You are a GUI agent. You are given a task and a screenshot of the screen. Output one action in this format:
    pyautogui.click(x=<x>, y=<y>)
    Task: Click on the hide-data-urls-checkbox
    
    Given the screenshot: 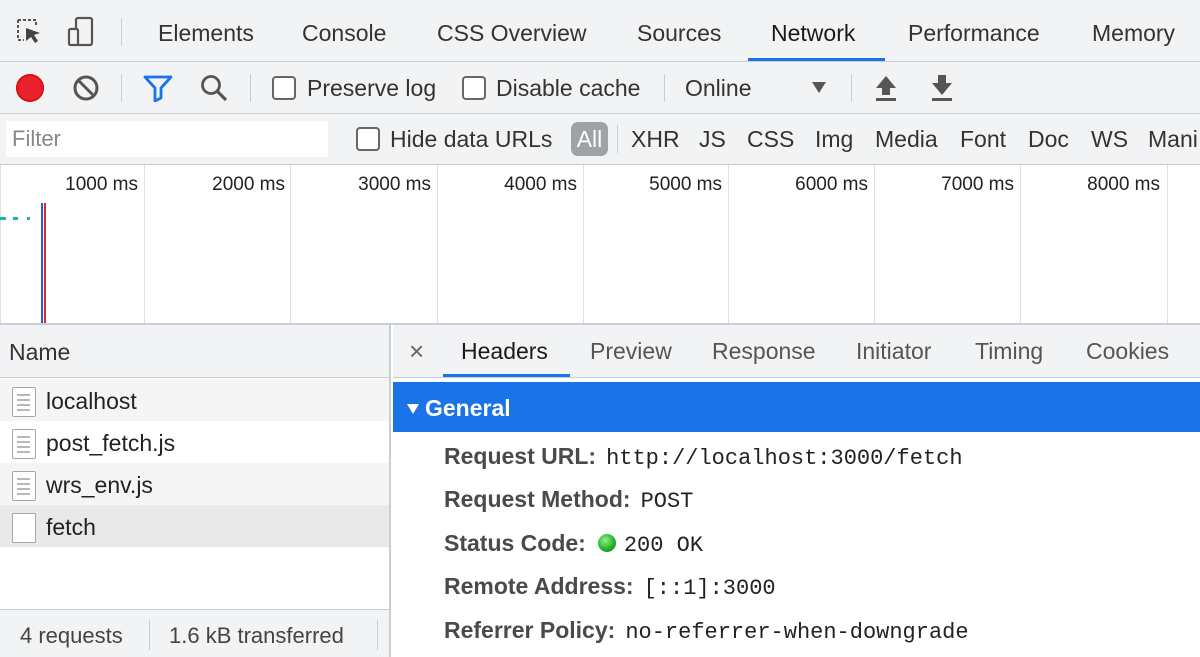 What is the action you would take?
    pyautogui.click(x=368, y=139)
    